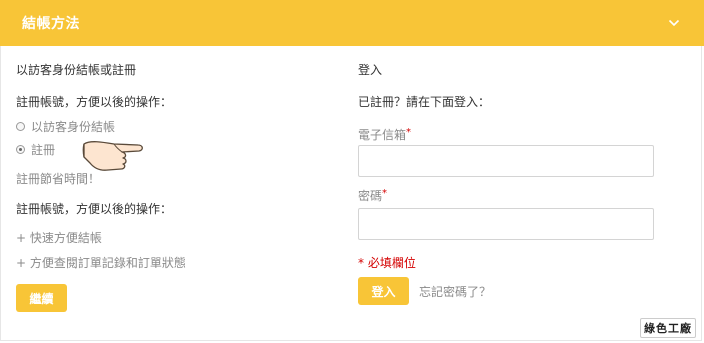 Image resolution: width=704 pixels, height=343 pixels. I want to click on required-fields-note: * 必填欄位, so click(387, 263).